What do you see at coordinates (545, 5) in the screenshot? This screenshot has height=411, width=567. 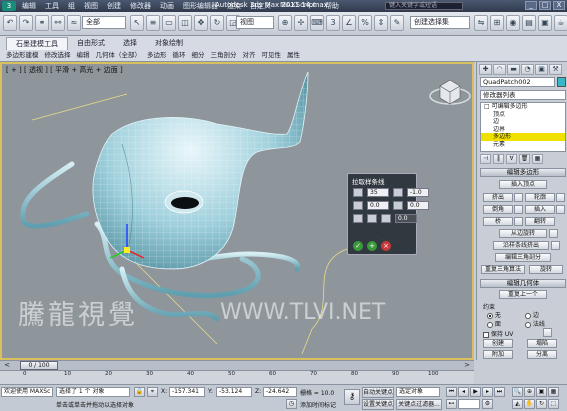 I see `maximize-button: □` at bounding box center [545, 5].